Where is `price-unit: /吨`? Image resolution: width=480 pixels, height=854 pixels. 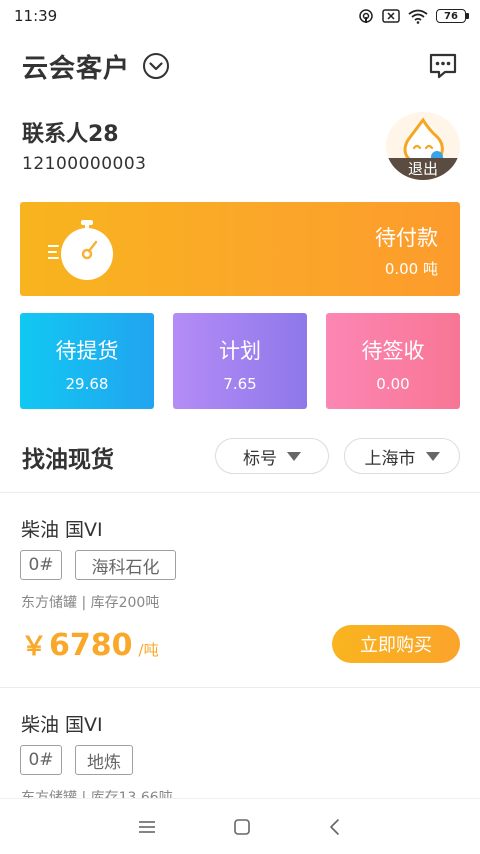 price-unit: /吨 is located at coordinates (148, 650).